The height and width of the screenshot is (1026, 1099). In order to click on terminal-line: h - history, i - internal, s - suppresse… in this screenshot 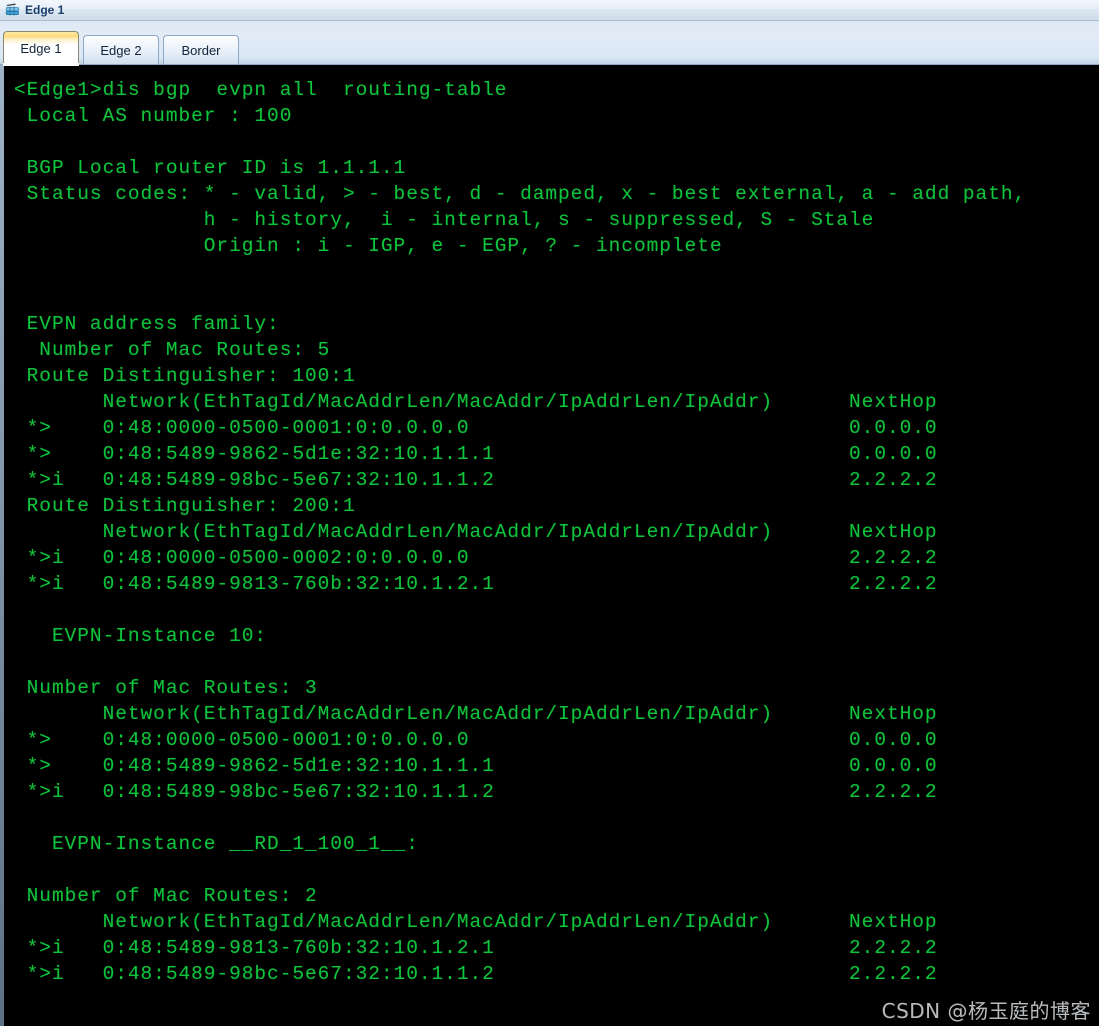, I will do `click(444, 220)`.